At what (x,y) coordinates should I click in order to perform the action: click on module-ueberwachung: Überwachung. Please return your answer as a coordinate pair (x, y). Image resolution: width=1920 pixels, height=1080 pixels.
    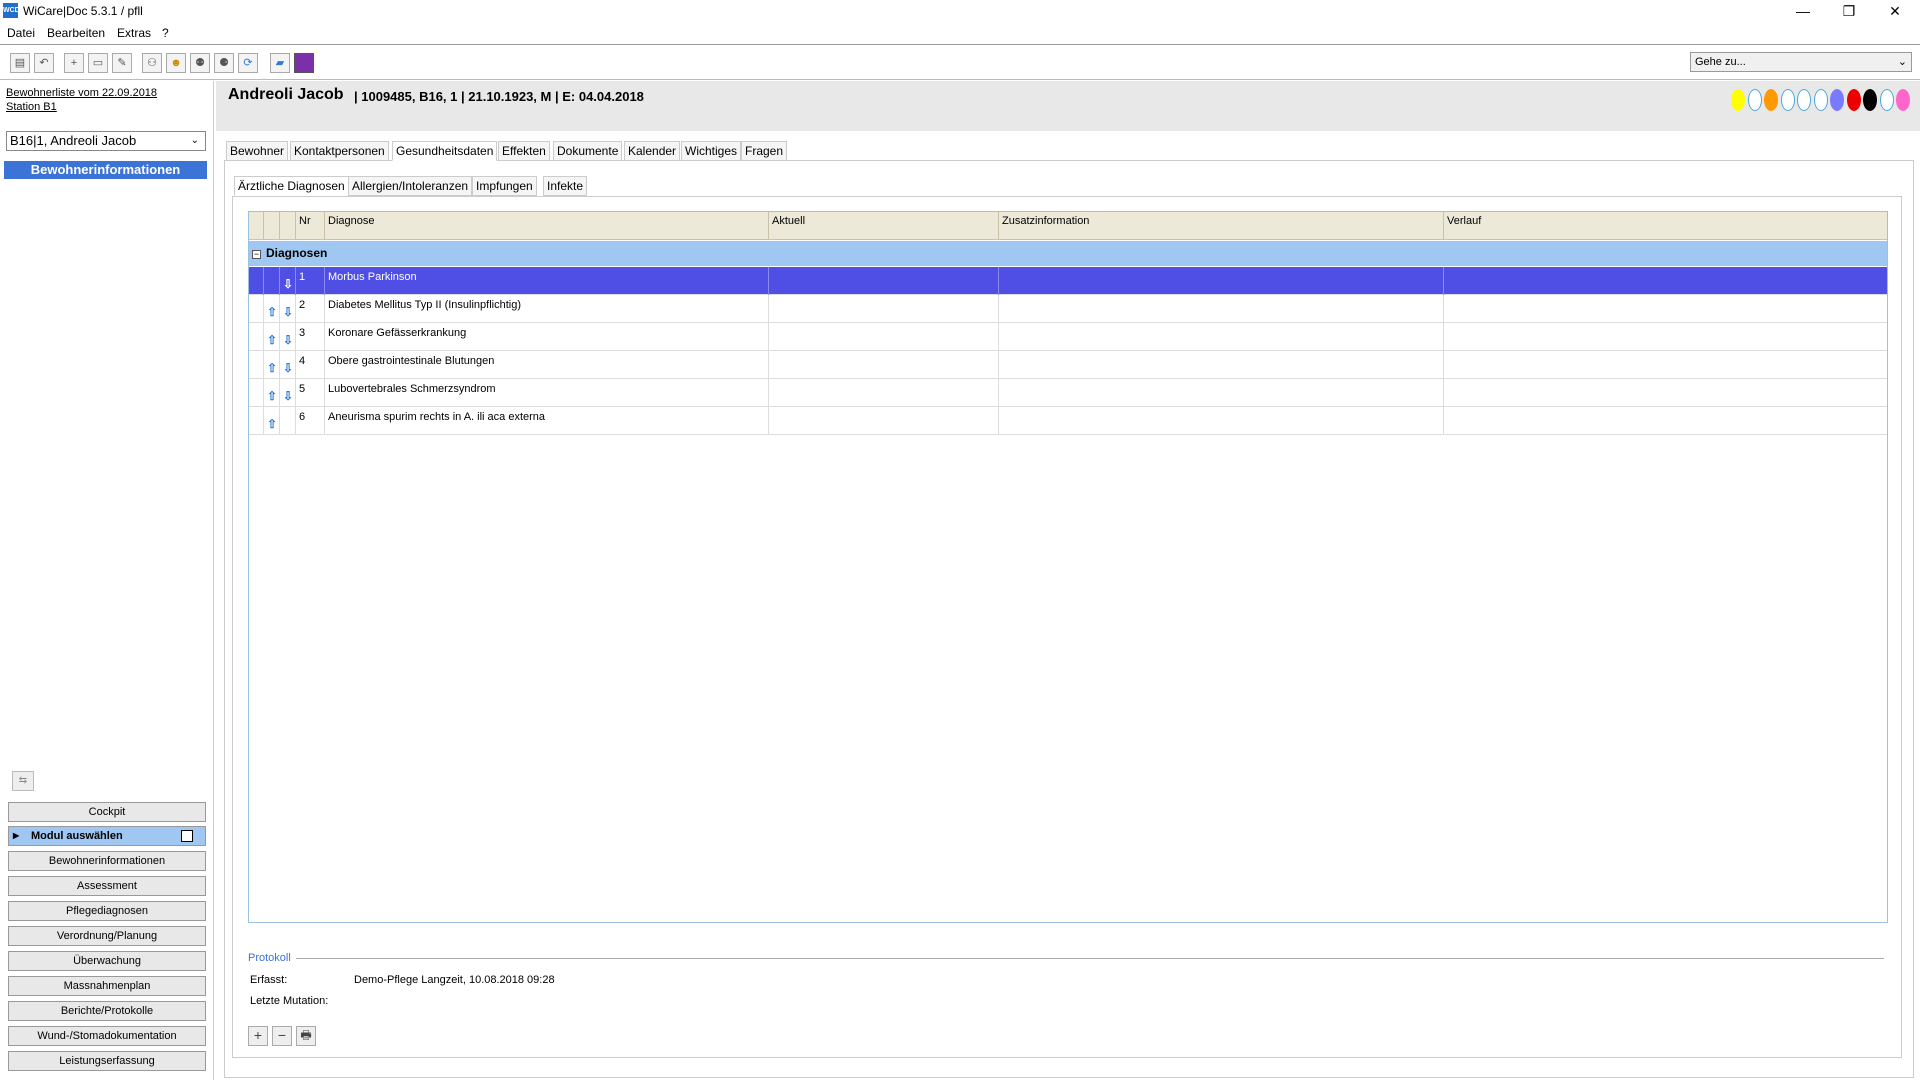
    Looking at the image, I should click on (107, 961).